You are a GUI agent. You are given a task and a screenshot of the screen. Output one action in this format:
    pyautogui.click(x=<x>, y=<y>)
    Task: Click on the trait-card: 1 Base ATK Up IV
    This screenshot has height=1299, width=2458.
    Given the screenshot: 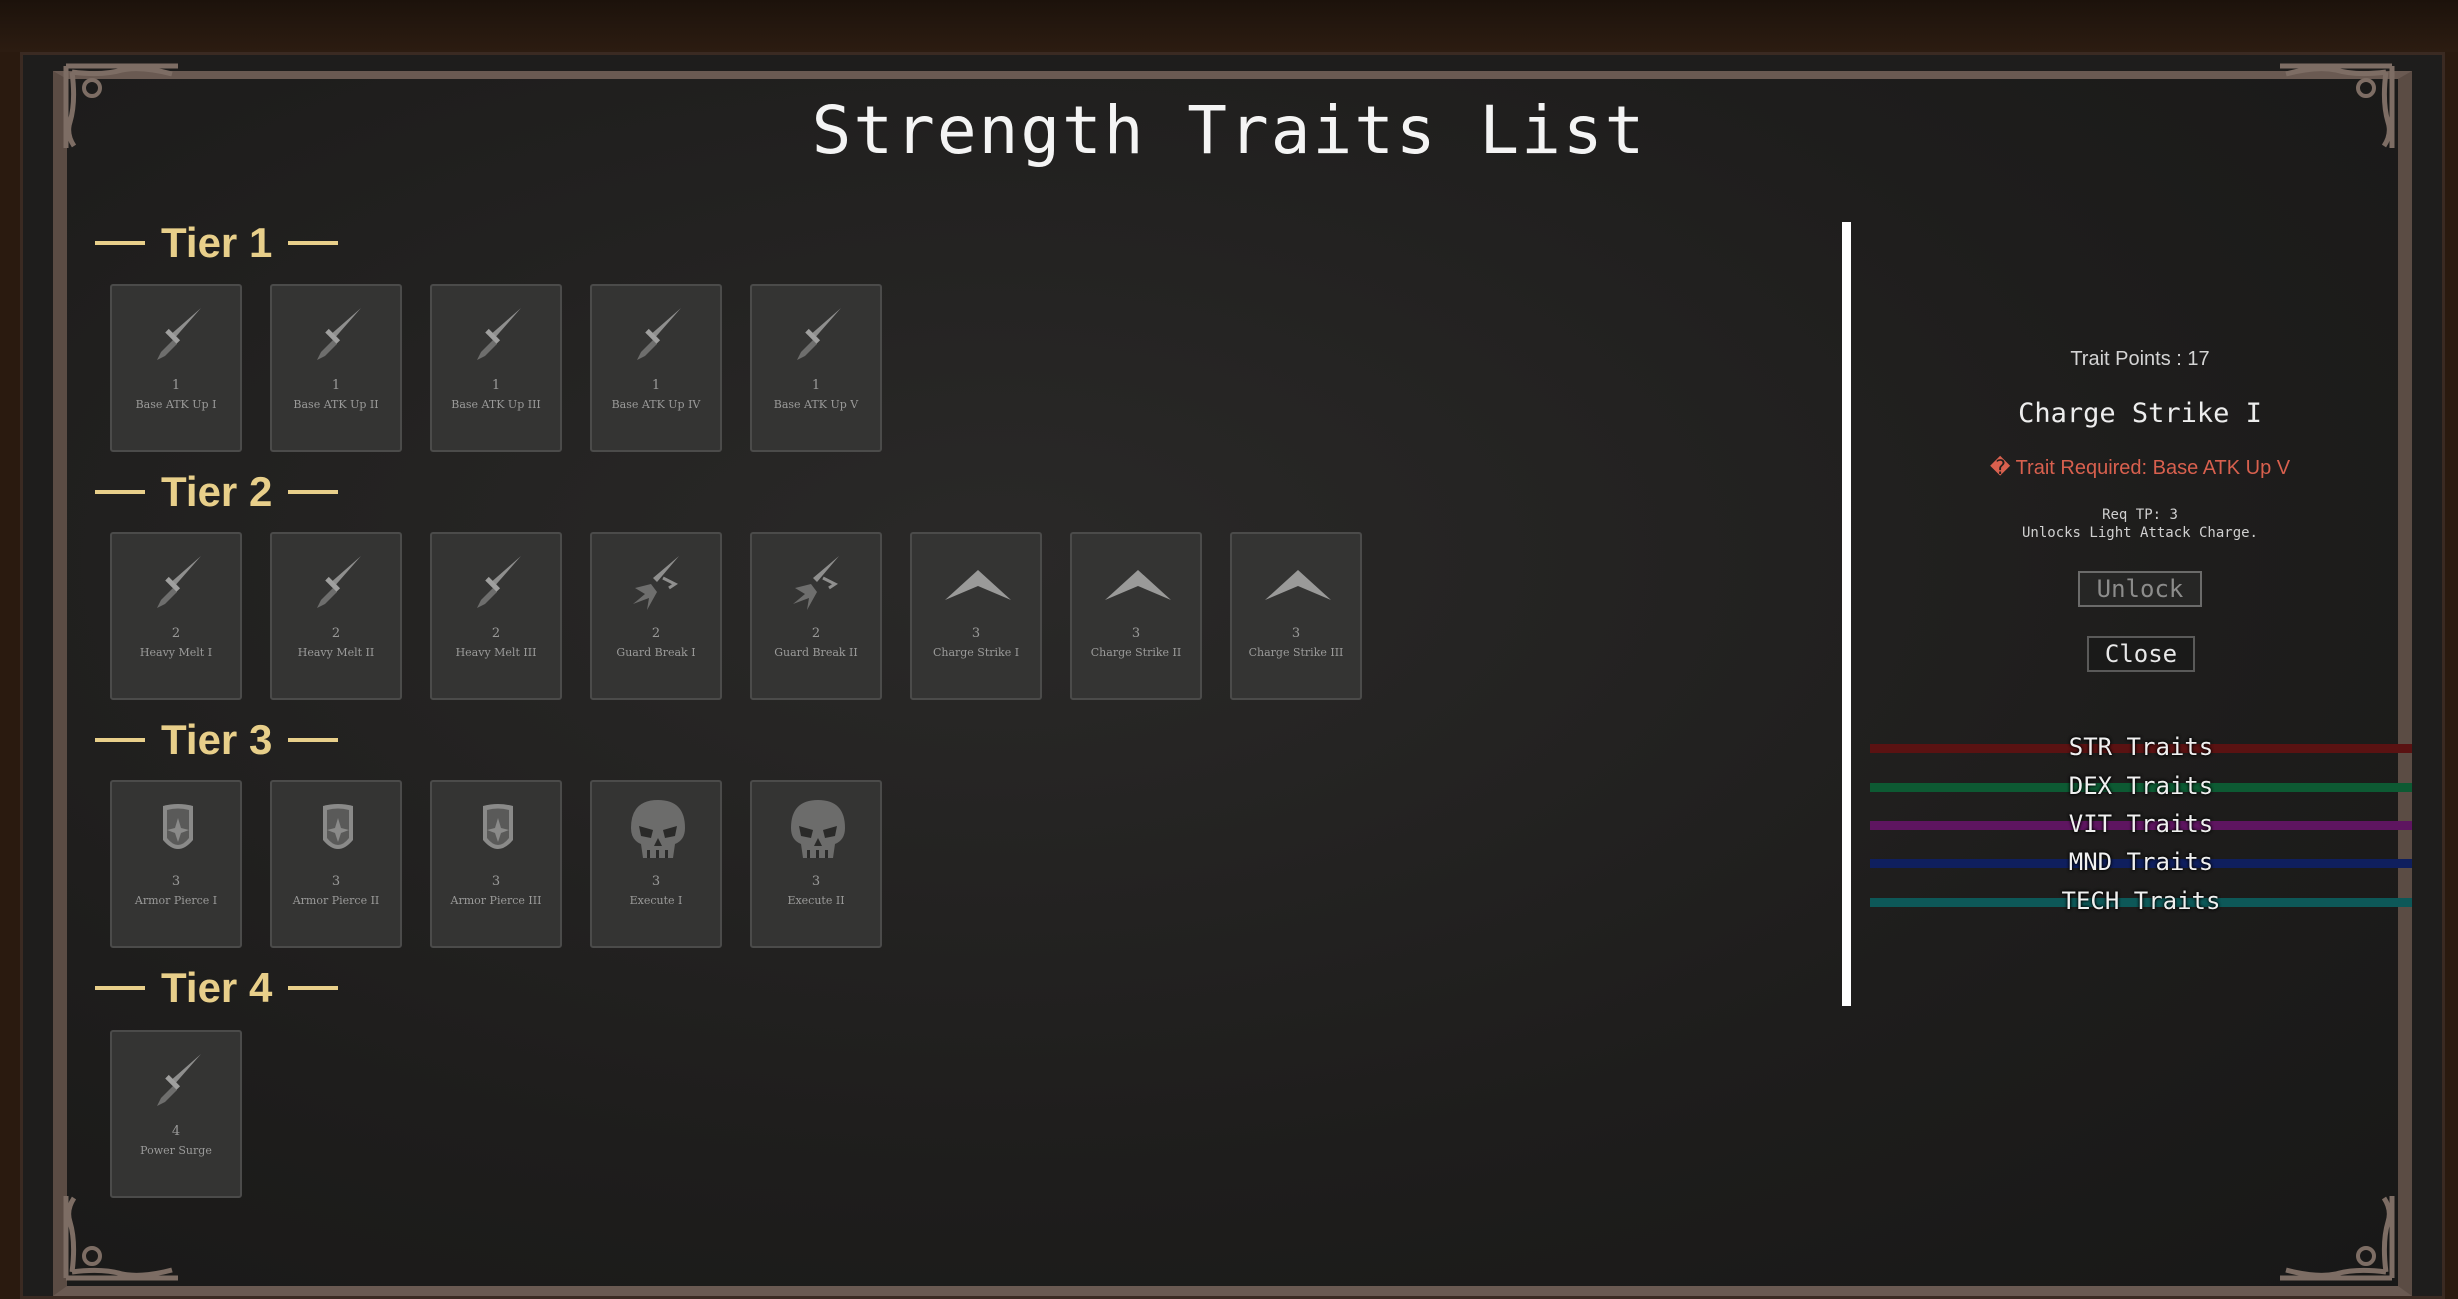 What is the action you would take?
    pyautogui.click(x=656, y=368)
    